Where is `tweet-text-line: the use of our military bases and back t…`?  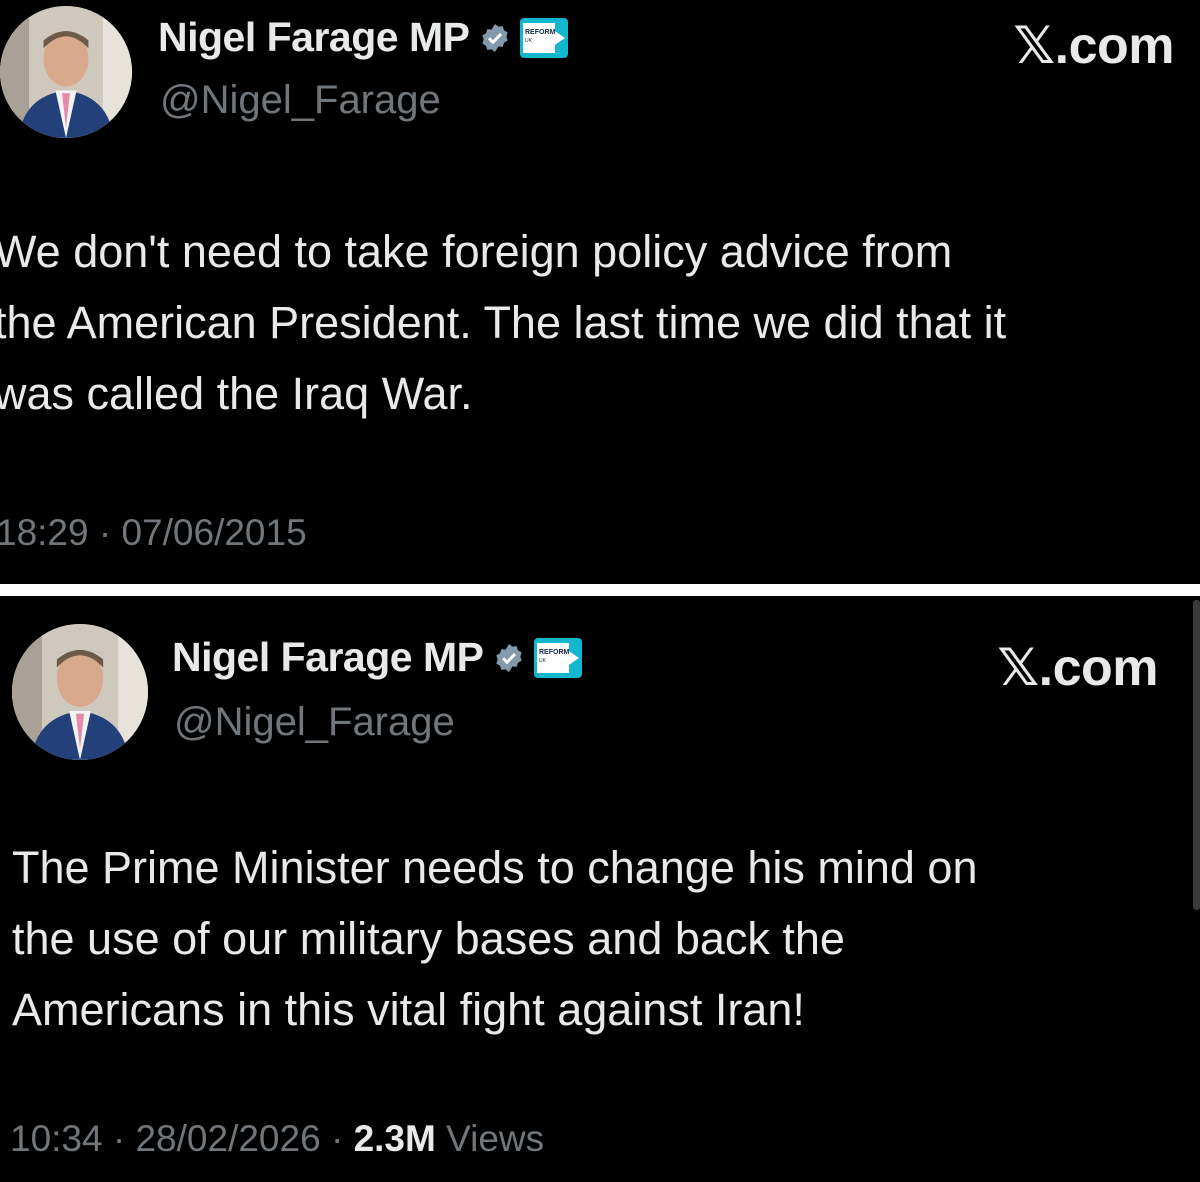 tweet-text-line: the use of our military bases and back t… is located at coordinates (428, 938).